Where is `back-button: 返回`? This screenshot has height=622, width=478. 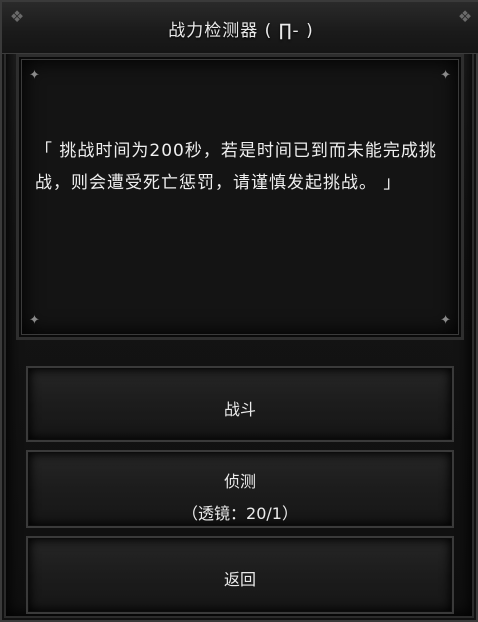 back-button: 返回 is located at coordinates (240, 575).